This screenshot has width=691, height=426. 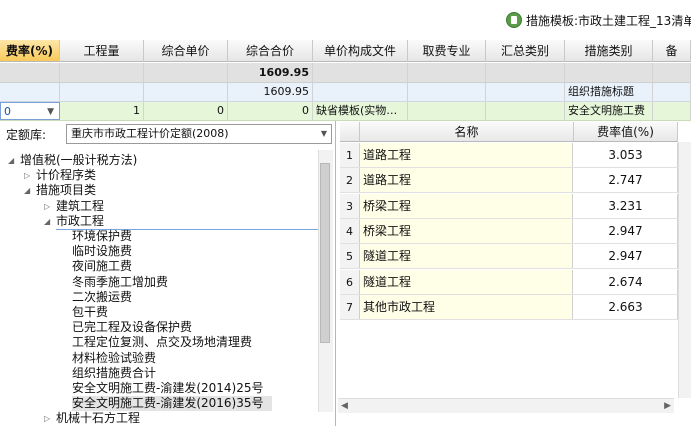 I want to click on rate-table-hscrollbar: ◀ ▶, so click(x=506, y=405).